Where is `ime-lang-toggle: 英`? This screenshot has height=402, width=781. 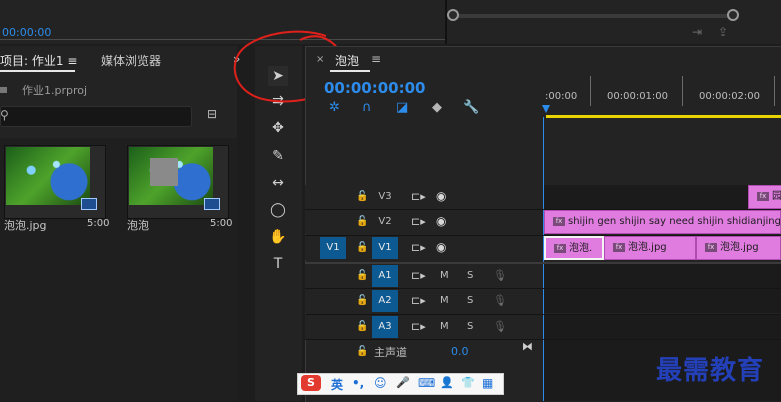 ime-lang-toggle: 英 is located at coordinates (337, 384).